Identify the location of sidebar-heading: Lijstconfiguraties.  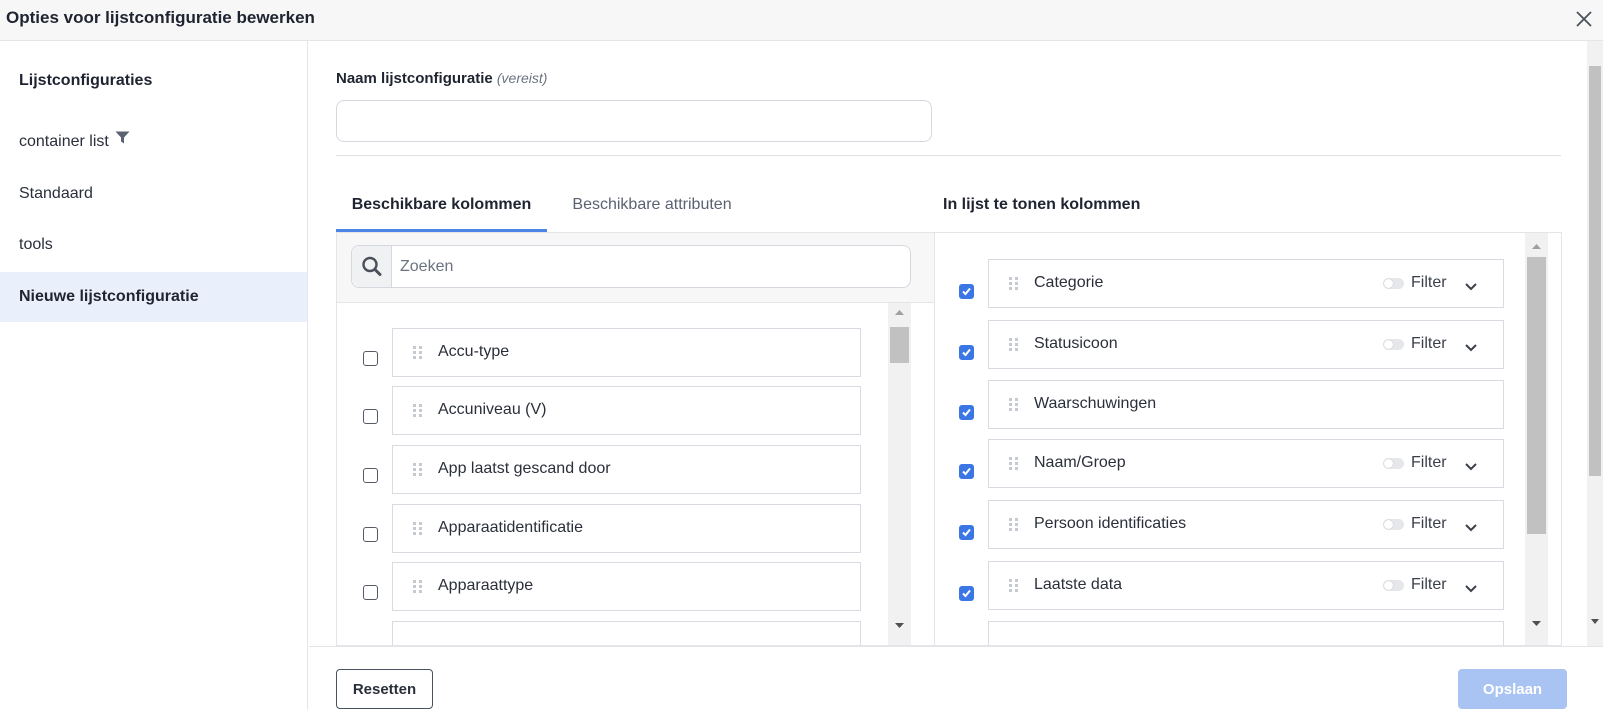
(86, 80).